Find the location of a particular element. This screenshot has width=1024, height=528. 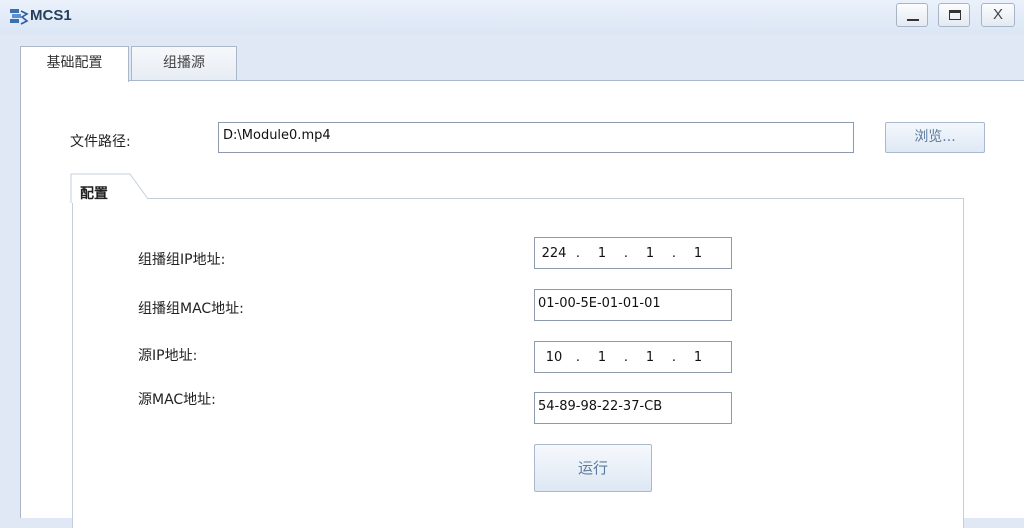

minimize-icon is located at coordinates (913, 20).